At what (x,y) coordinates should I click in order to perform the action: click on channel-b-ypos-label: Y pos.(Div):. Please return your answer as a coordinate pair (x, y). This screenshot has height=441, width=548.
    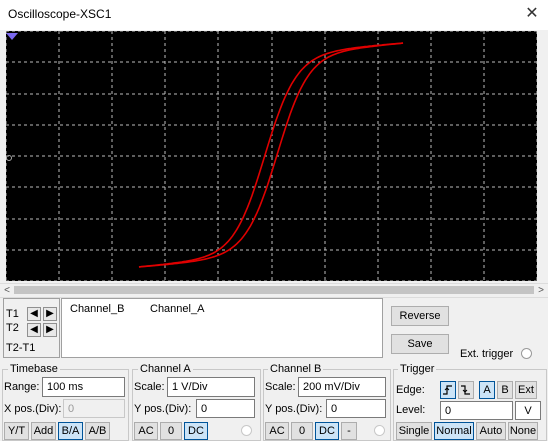
    Looking at the image, I should click on (294, 409).